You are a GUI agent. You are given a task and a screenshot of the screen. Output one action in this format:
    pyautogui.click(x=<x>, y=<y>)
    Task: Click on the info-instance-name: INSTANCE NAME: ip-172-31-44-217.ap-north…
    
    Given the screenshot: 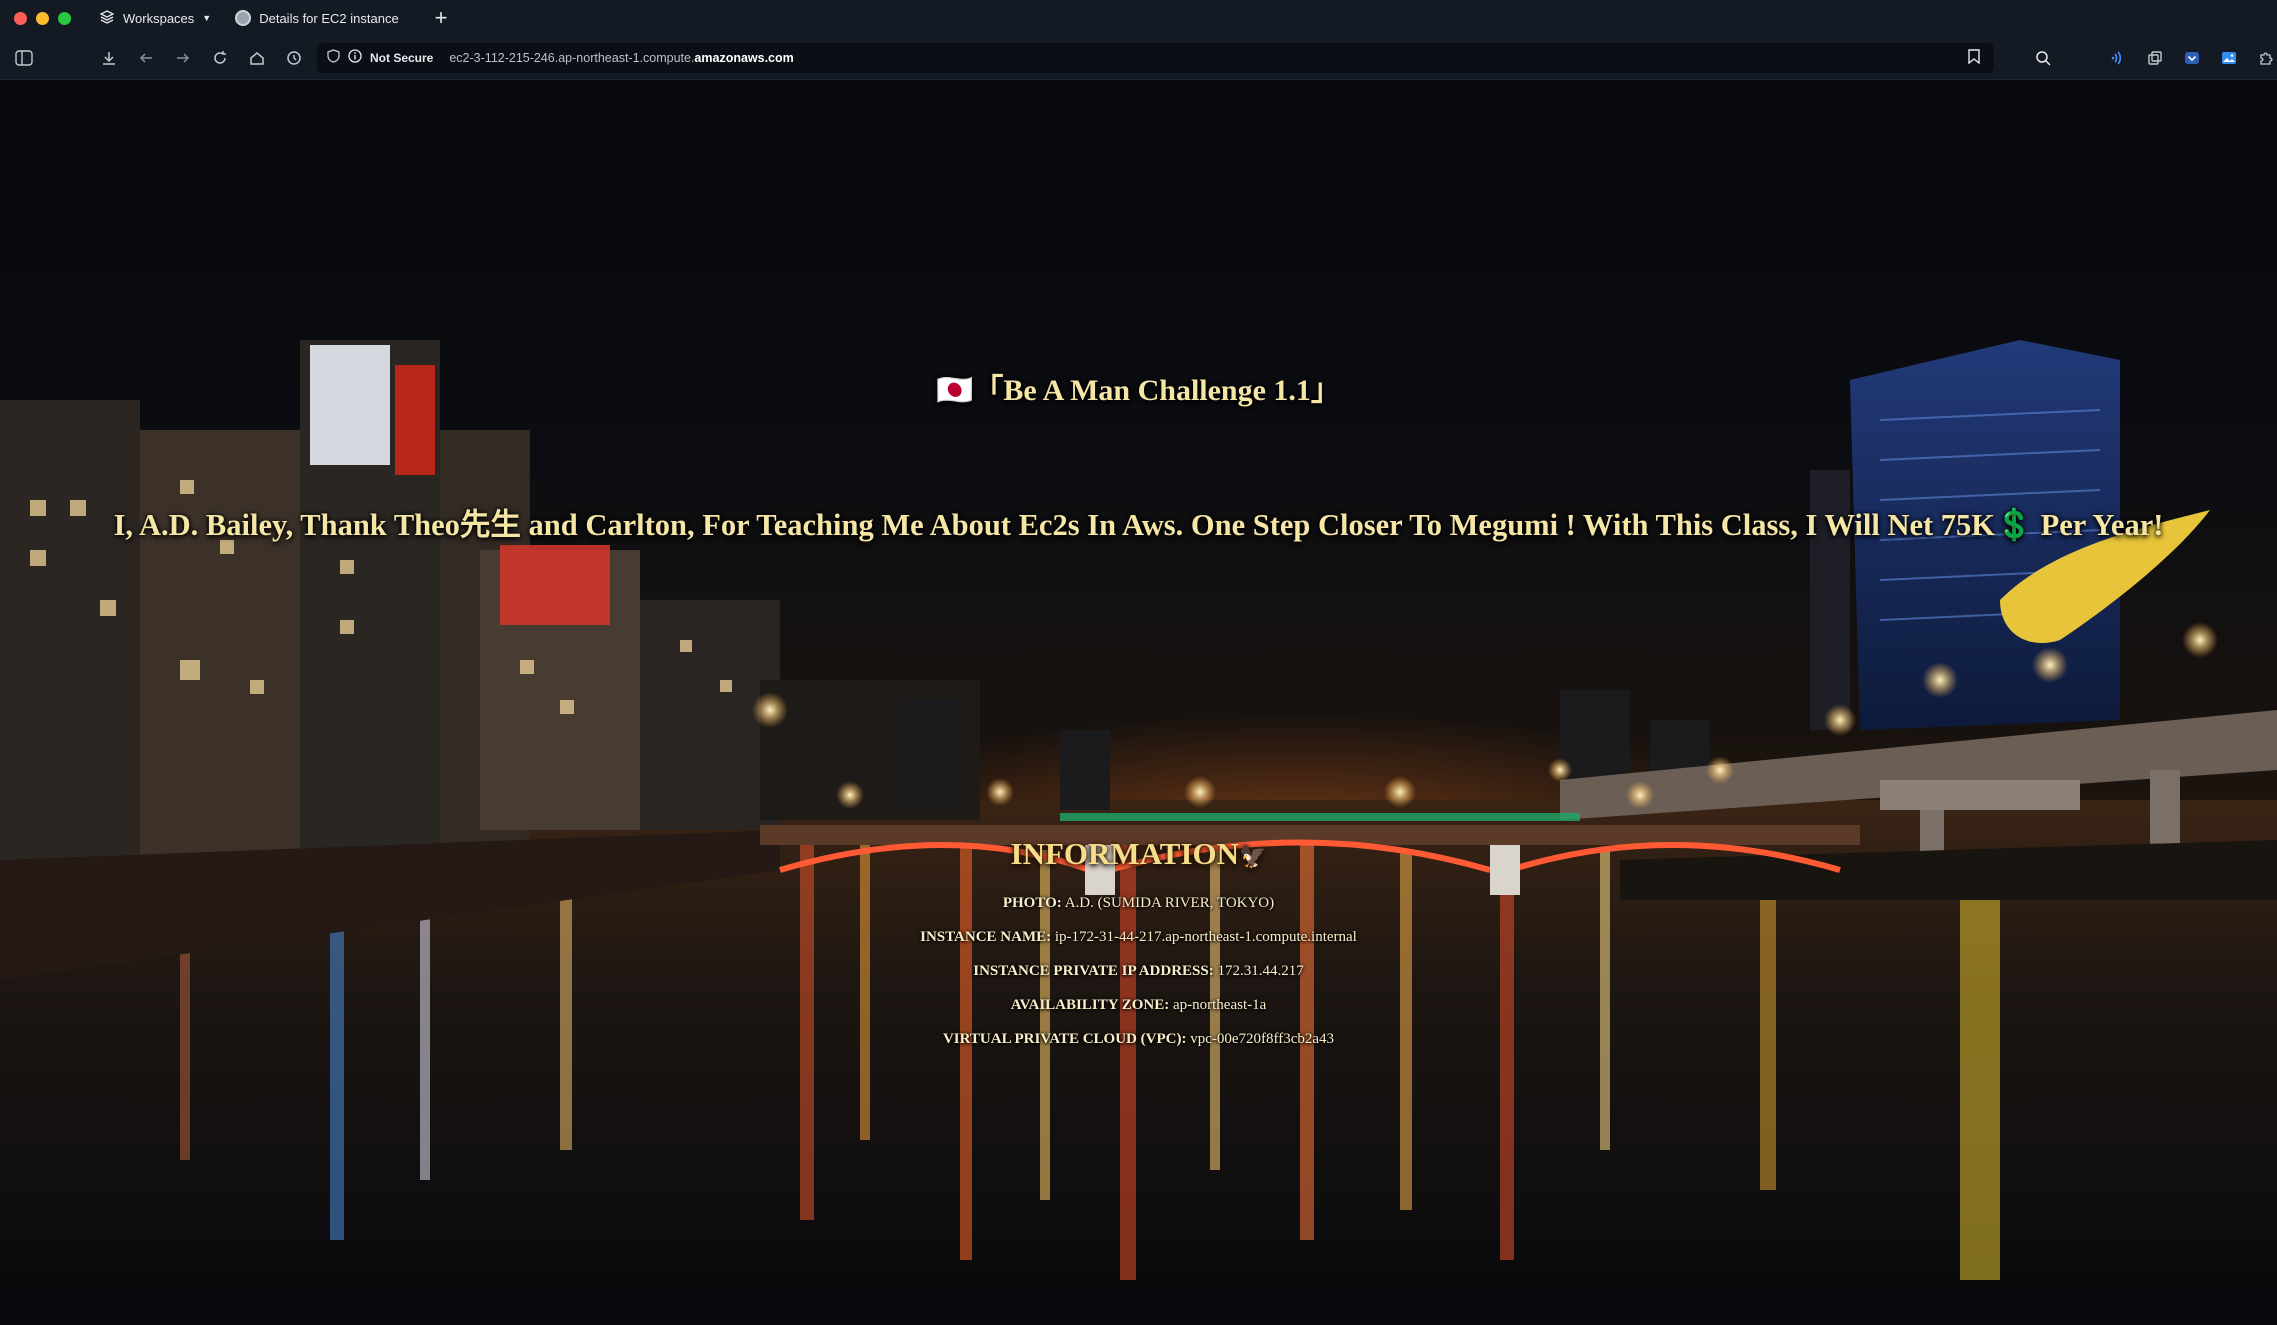 What is the action you would take?
    pyautogui.click(x=1138, y=937)
    